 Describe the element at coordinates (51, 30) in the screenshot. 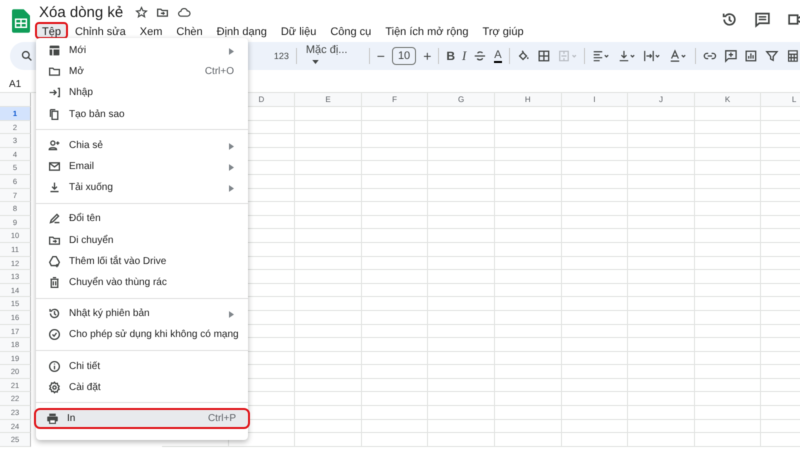

I see `menu-tab: Tệp` at that location.